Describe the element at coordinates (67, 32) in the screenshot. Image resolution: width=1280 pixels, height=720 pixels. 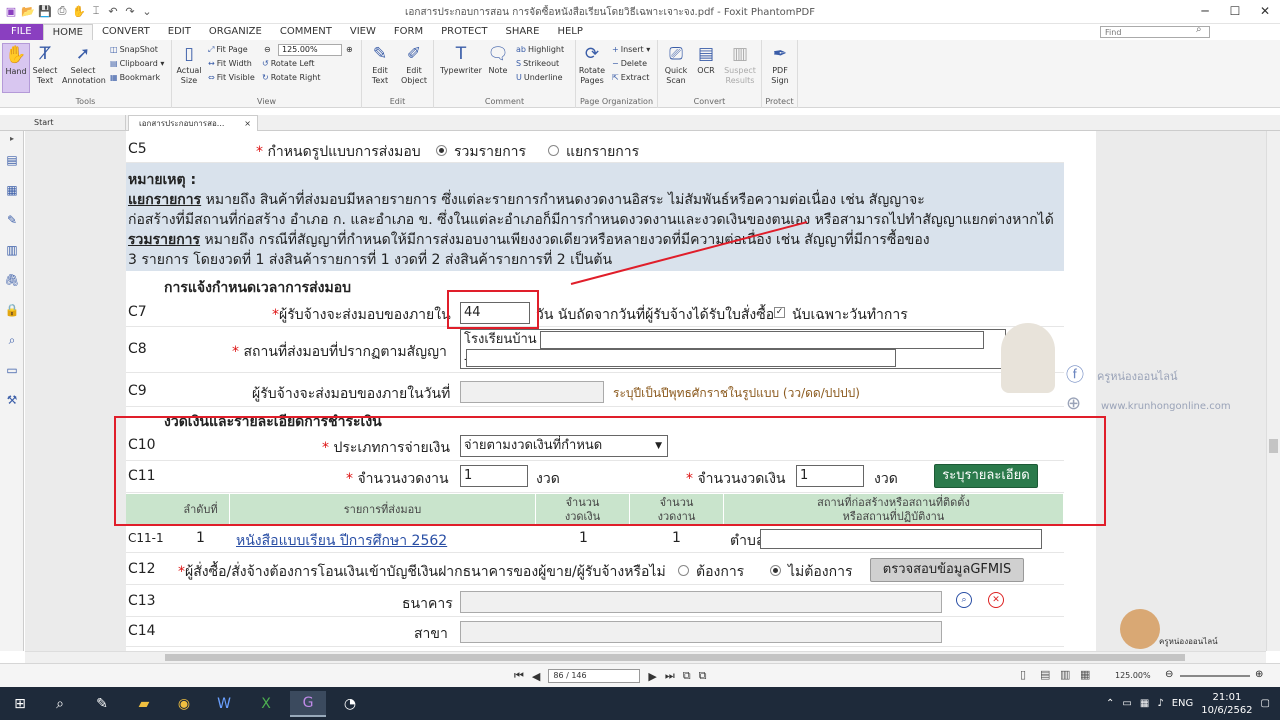
I see `menu-home: HOME` at that location.